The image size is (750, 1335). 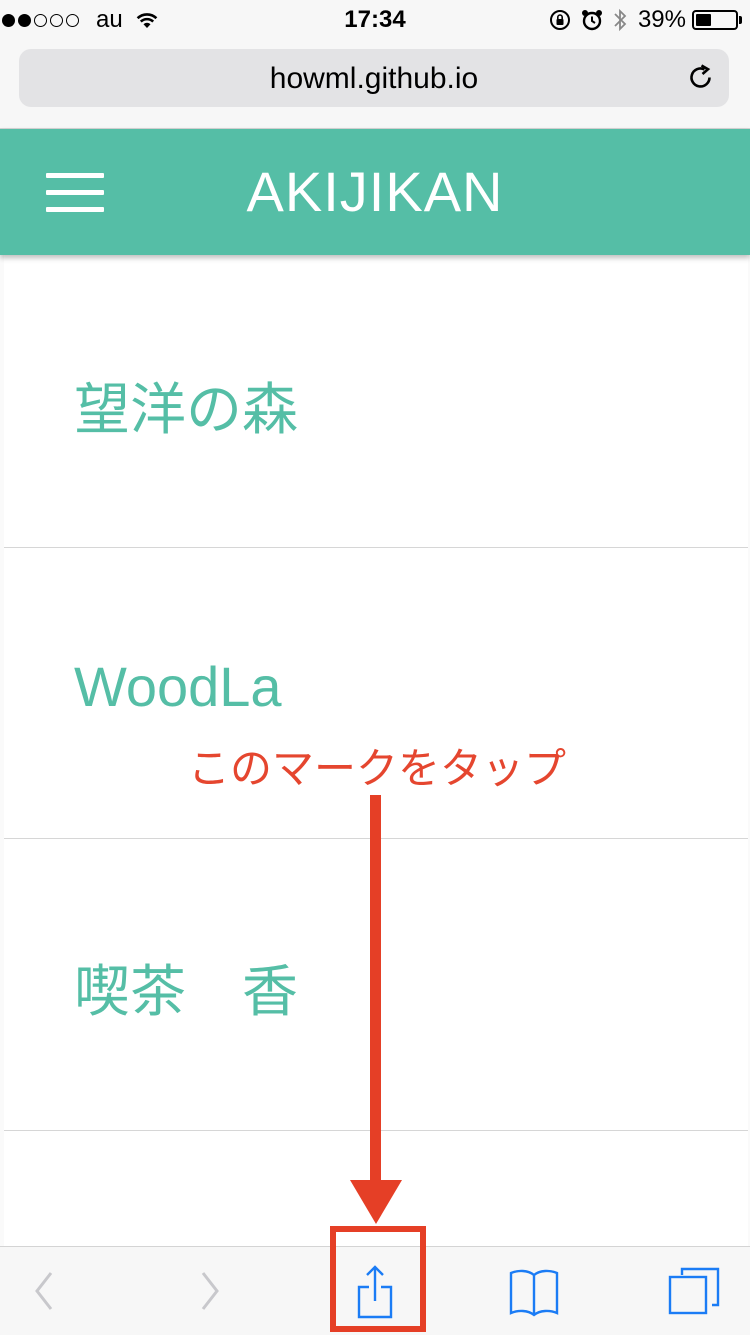 I want to click on annotation-arrow-head, so click(x=376, y=1202).